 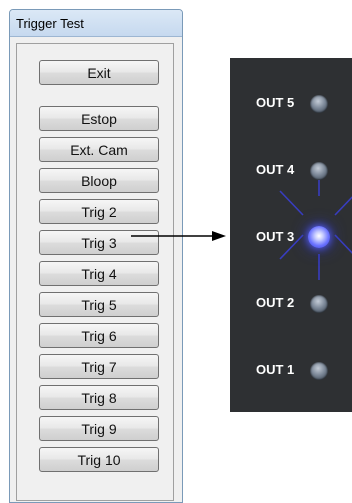 I want to click on out-1-led, so click(x=319, y=371).